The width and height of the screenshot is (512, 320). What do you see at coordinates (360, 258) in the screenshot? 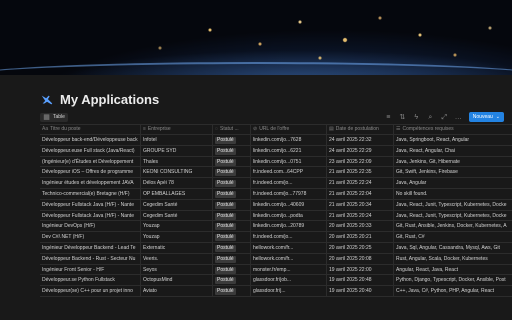
I see `cell-date: 20 avril 2025 20:08` at bounding box center [360, 258].